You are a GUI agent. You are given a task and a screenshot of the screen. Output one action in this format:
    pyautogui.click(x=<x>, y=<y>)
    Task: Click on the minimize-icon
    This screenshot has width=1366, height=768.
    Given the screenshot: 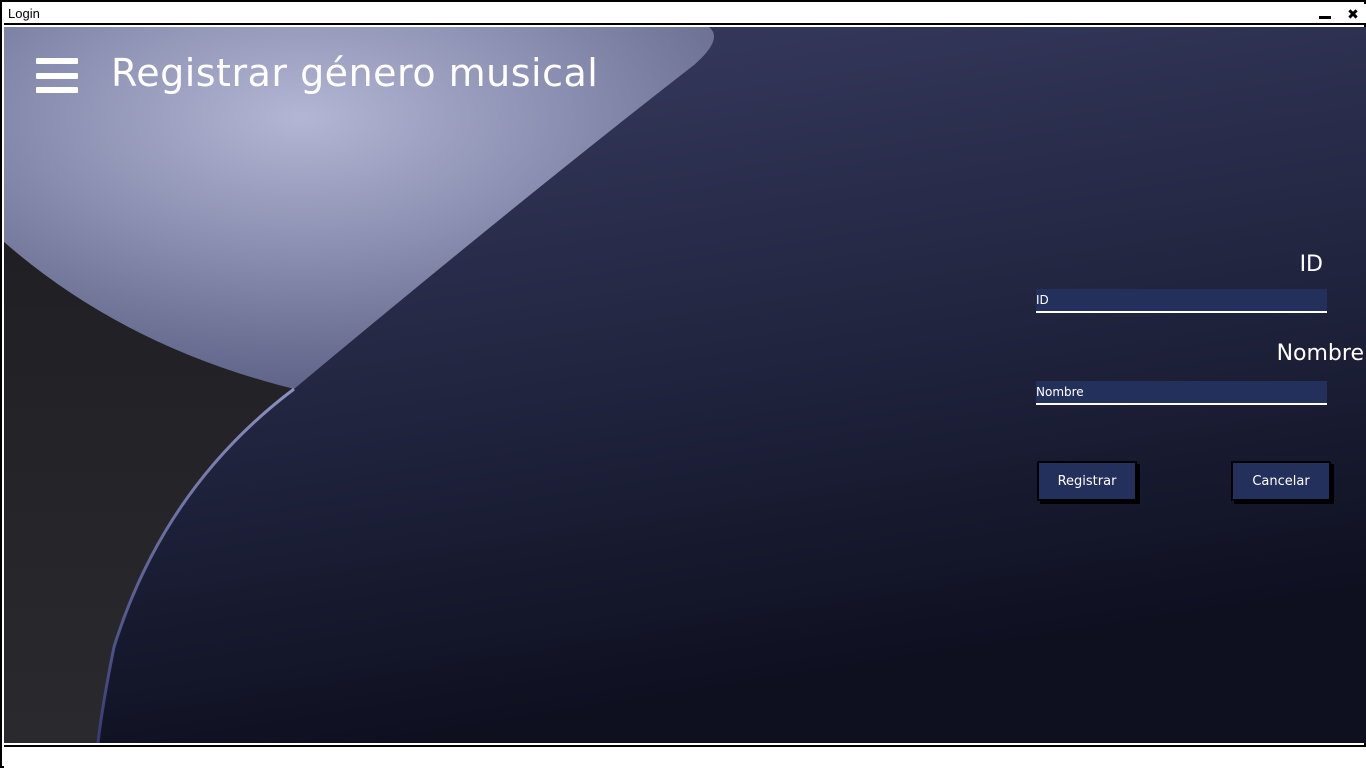 What is the action you would take?
    pyautogui.click(x=1325, y=17)
    